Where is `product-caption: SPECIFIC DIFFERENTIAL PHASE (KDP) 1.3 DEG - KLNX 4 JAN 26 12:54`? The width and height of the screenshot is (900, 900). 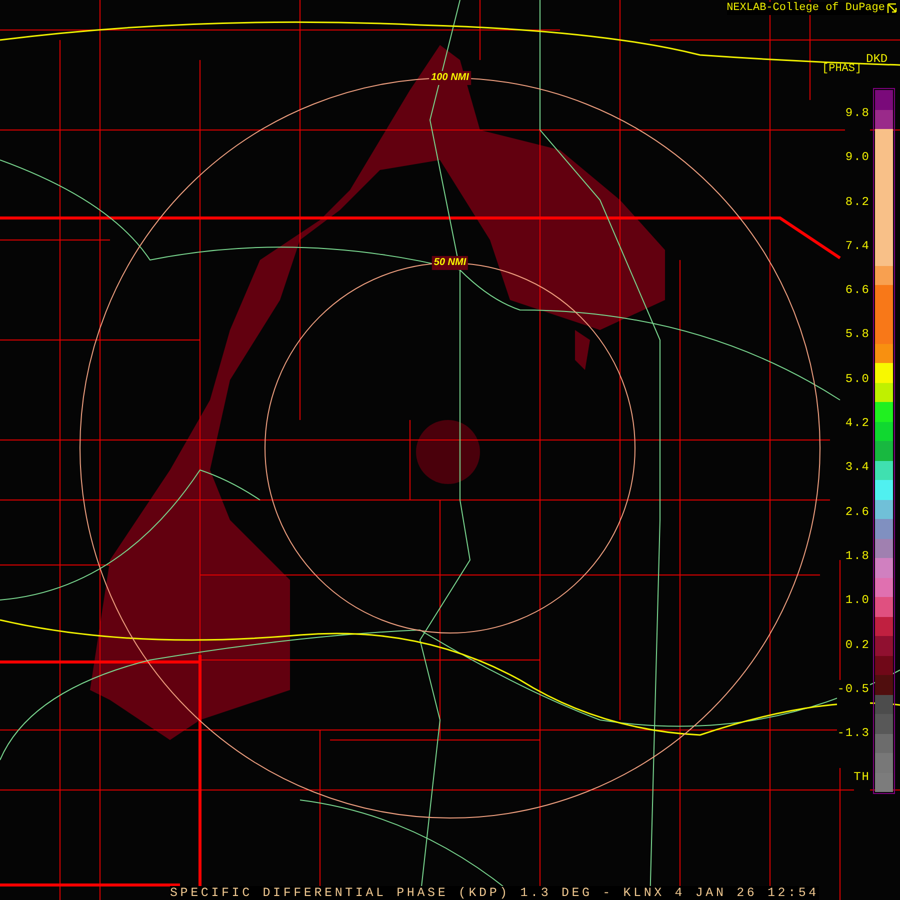
product-caption: SPECIFIC DIFFERENTIAL PHASE (KDP) 1.3 DEG - KLNX 4 JAN 26 12:54 is located at coordinates (494, 893).